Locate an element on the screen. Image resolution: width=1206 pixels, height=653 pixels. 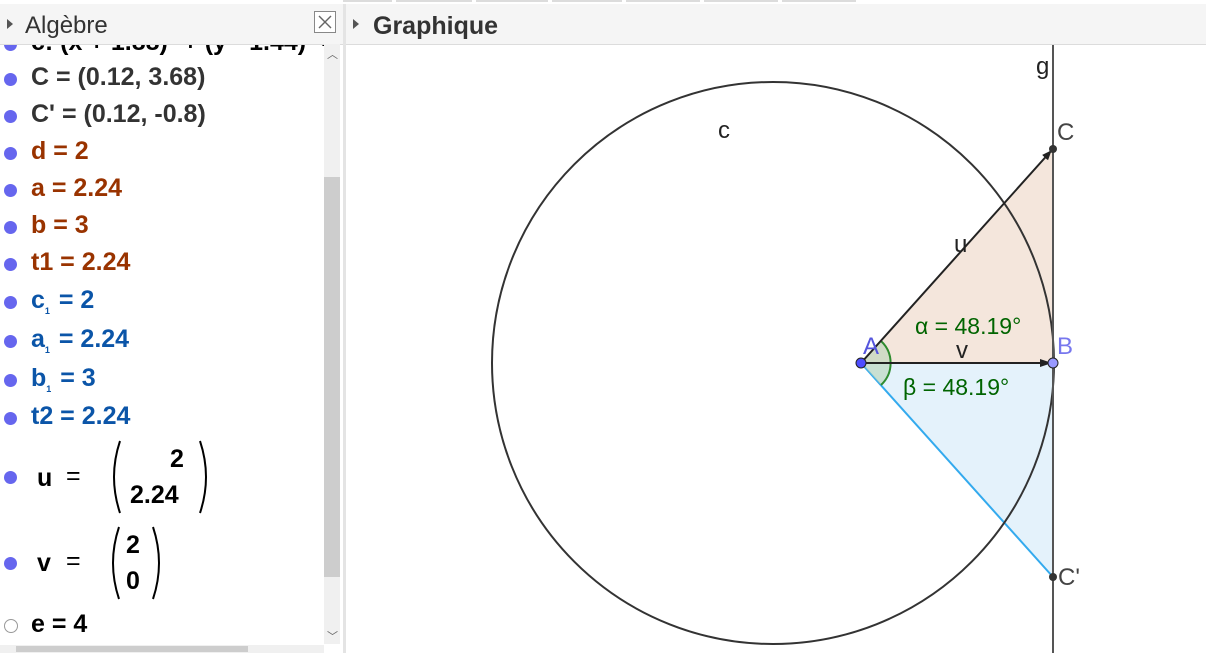
close-icon is located at coordinates (325, 22).